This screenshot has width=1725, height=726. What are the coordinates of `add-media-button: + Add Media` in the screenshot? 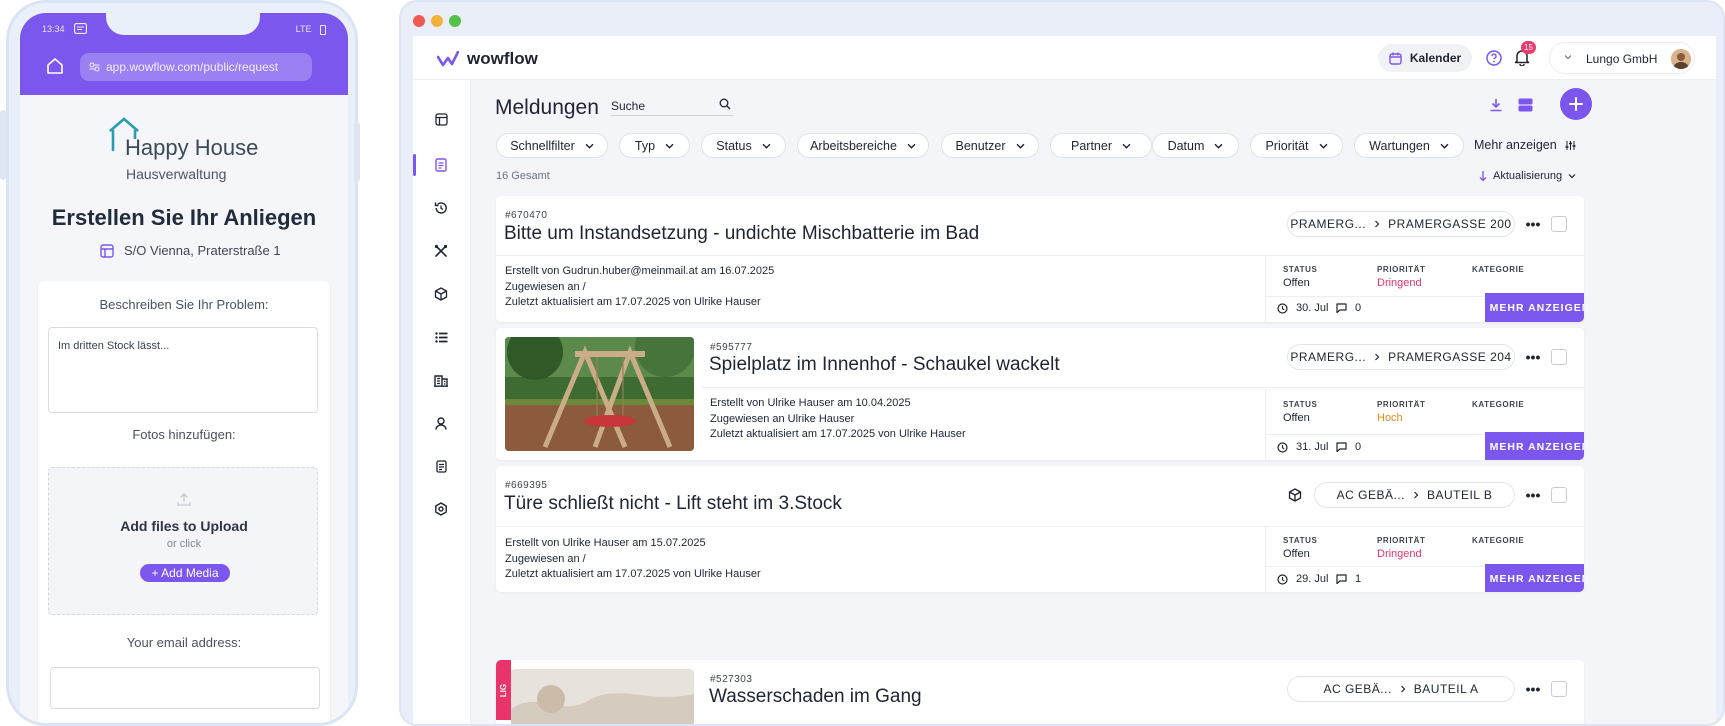 It's located at (185, 573).